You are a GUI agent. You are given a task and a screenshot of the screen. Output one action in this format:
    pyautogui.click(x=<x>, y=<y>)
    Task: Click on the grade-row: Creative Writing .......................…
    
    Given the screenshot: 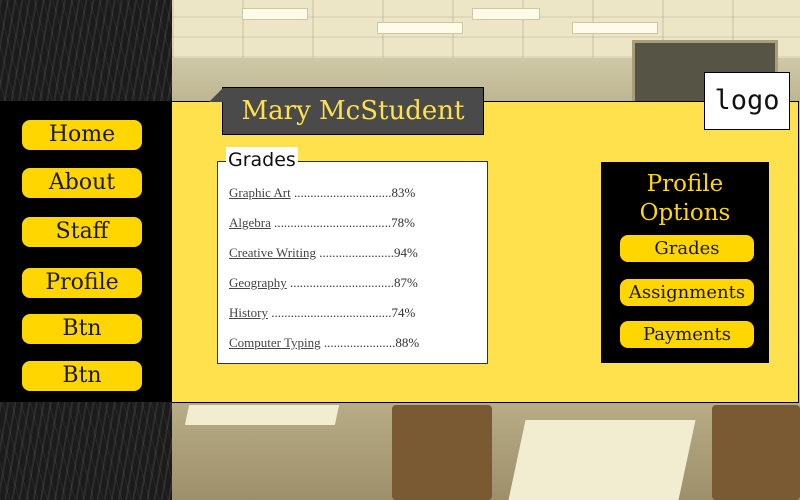 What is the action you would take?
    pyautogui.click(x=349, y=253)
    